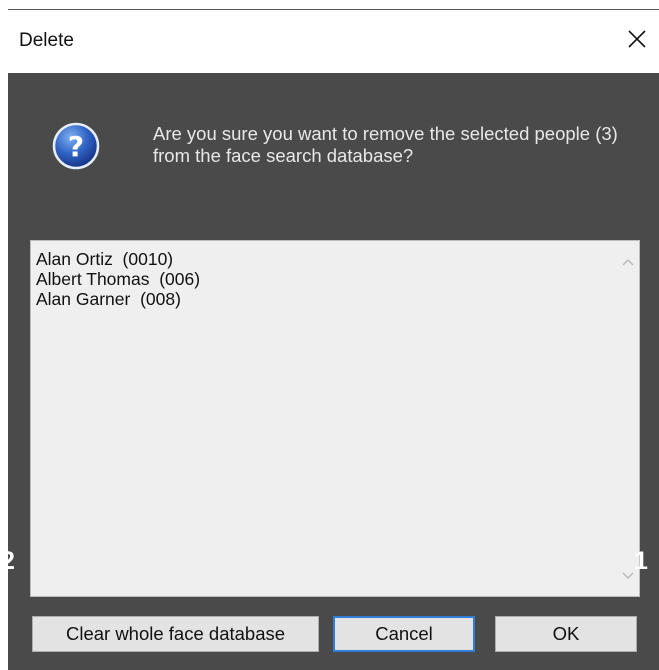 The height and width of the screenshot is (670, 659). Describe the element at coordinates (175, 634) in the screenshot. I see `clear-whole-database-button: Clear whole face database` at that location.